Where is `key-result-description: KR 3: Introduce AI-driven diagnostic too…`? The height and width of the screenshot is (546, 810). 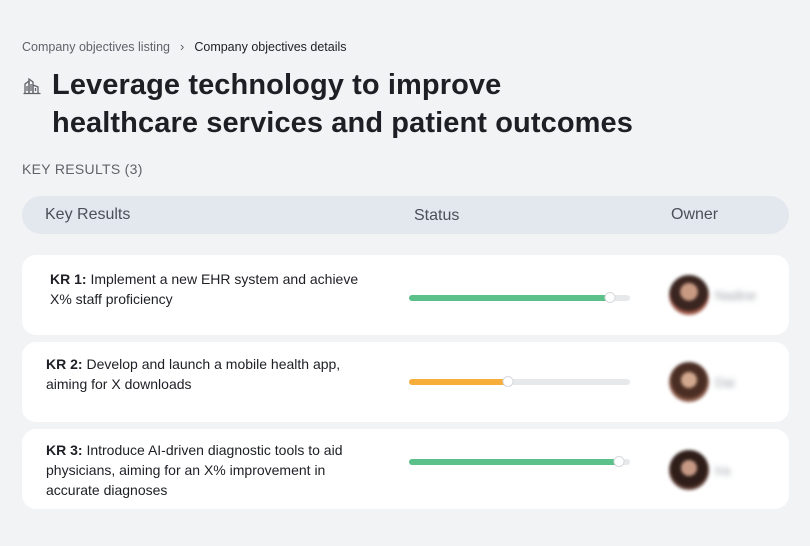
key-result-description: KR 3: Introduce AI-driven diagnostic too… is located at coordinates (201, 470).